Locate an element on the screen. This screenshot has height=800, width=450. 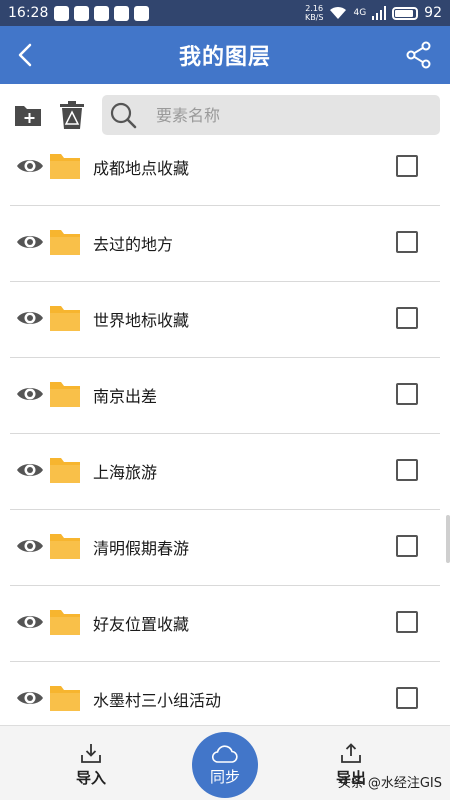
layer-name: 世界地标收藏 is located at coordinates (141, 320).